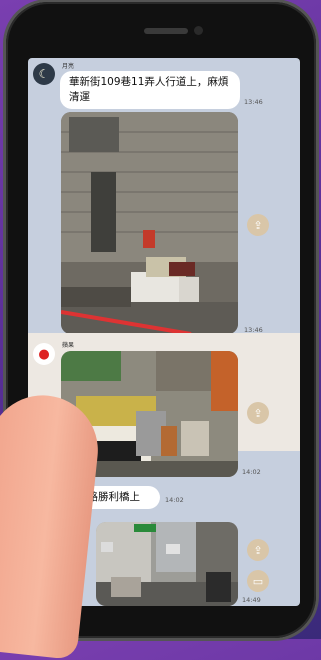  Describe the element at coordinates (253, 102) in the screenshot. I see `message-time: 13:46` at that location.